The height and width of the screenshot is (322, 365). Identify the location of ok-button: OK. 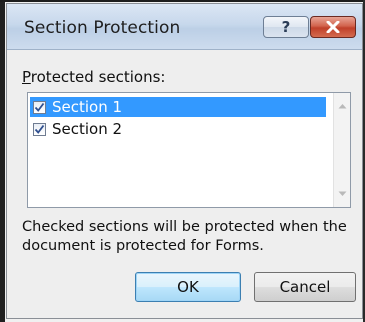
(188, 287).